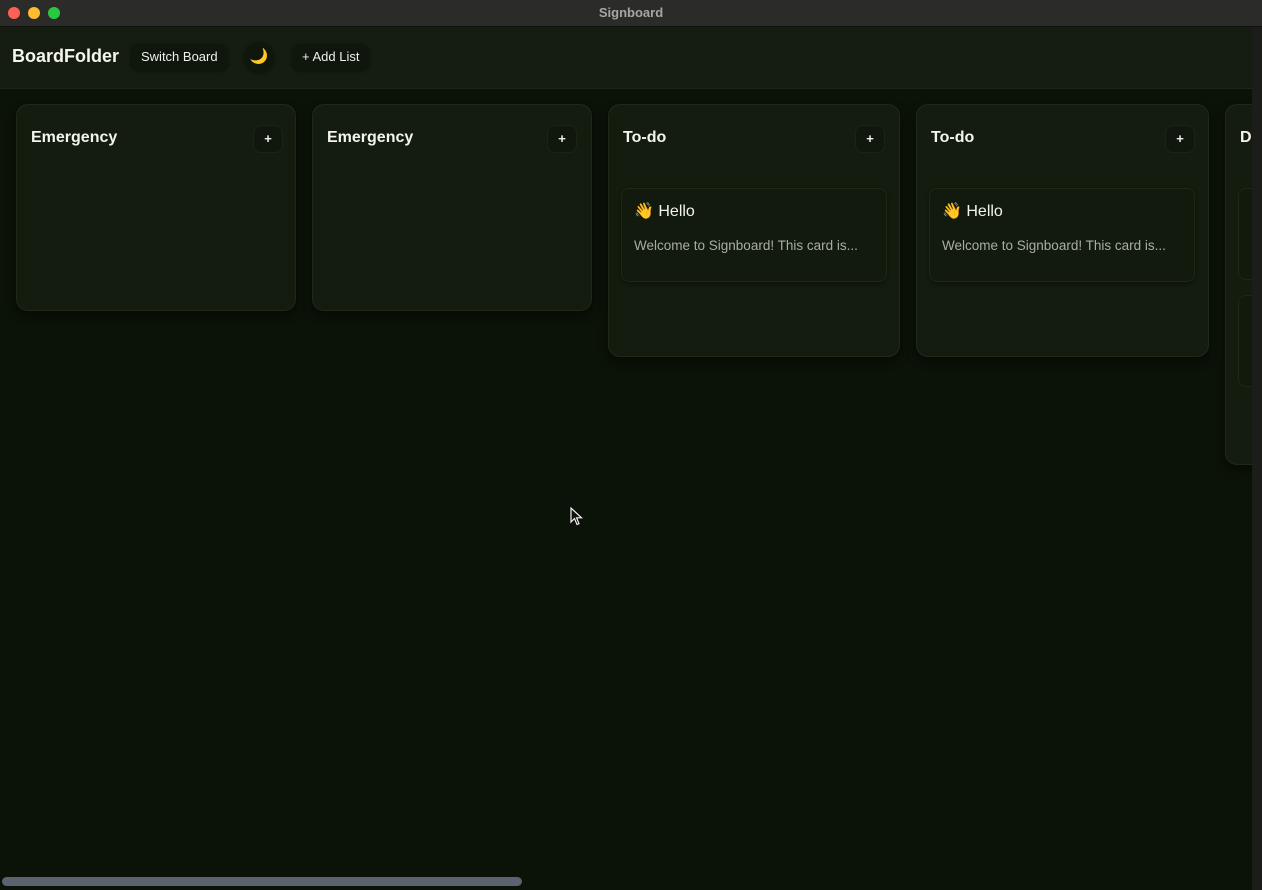 The height and width of the screenshot is (890, 1262). I want to click on window-titlebar: Signboard, so click(631, 13).